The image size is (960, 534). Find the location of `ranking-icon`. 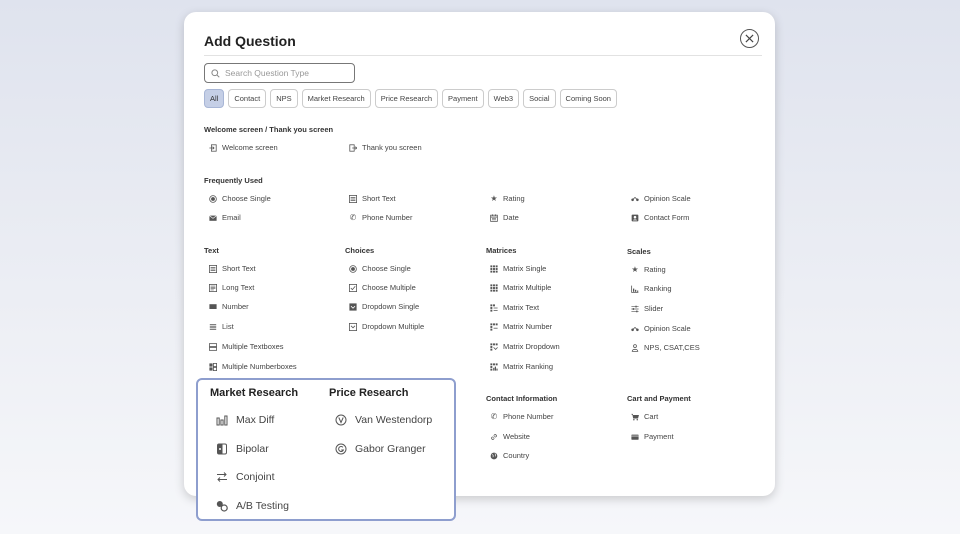

ranking-icon is located at coordinates (635, 289).